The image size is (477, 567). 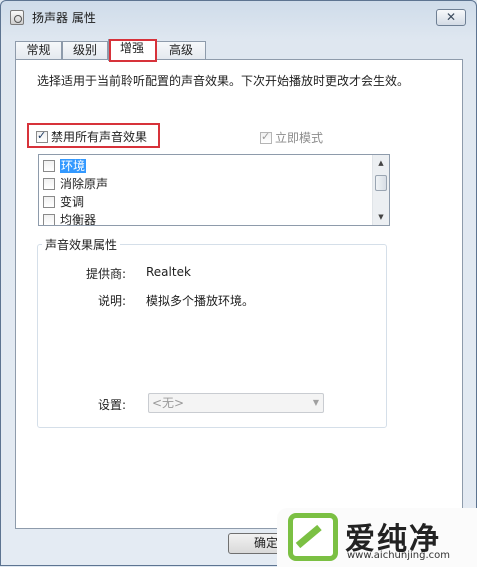 What do you see at coordinates (78, 219) in the screenshot?
I see `effect-label: 均衡器` at bounding box center [78, 219].